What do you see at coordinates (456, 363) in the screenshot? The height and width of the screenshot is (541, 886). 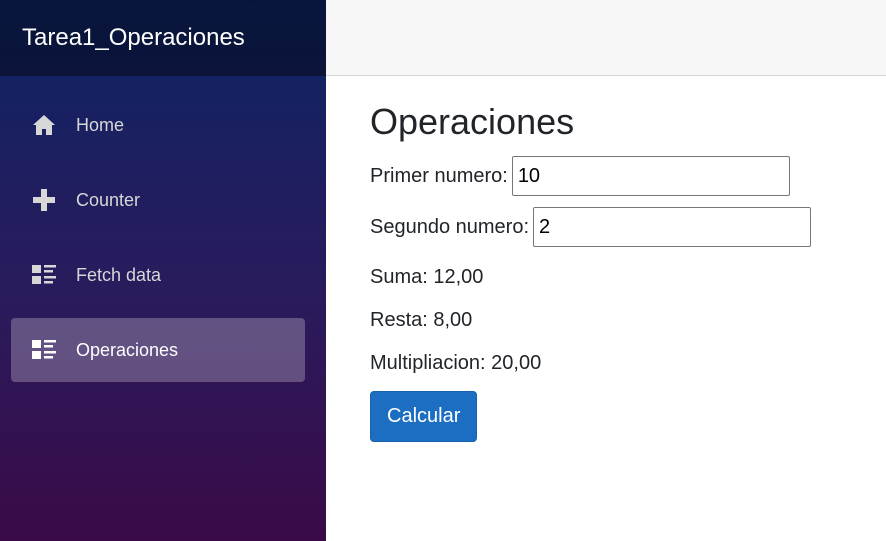 I see `multiplicacion-result: Multipliacion: 20,00` at bounding box center [456, 363].